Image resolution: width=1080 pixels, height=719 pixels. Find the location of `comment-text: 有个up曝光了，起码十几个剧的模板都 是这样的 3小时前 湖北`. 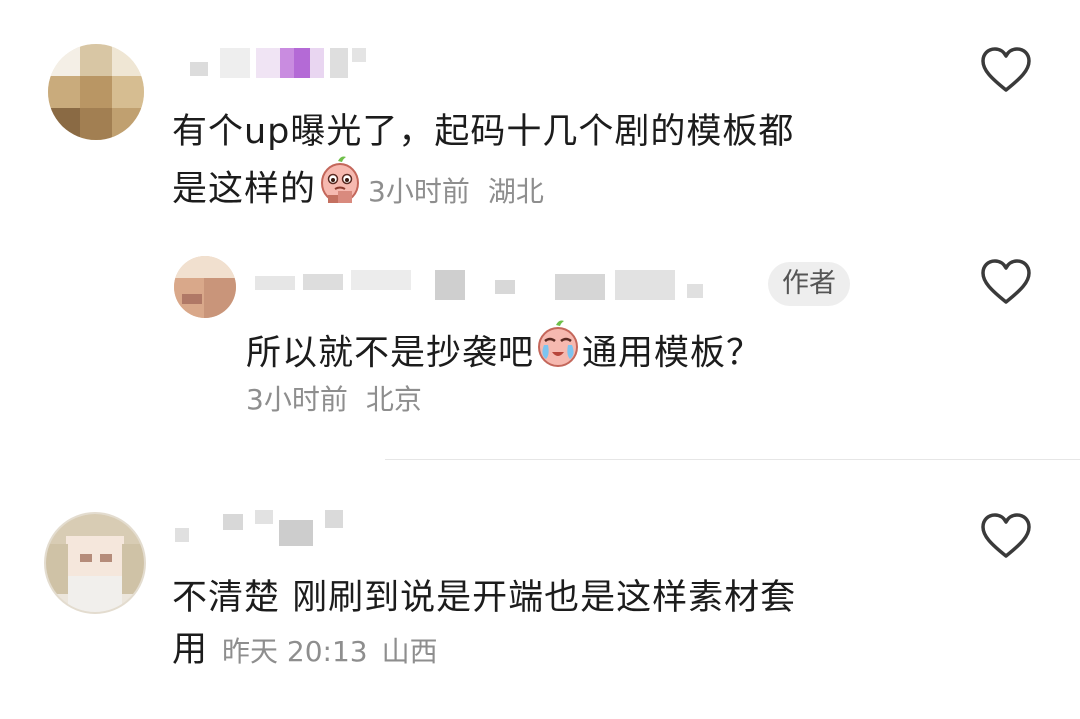

comment-text: 有个up曝光了，起码十几个剧的模板都 是这样的 3小时前 湖北 is located at coordinates (552, 164).